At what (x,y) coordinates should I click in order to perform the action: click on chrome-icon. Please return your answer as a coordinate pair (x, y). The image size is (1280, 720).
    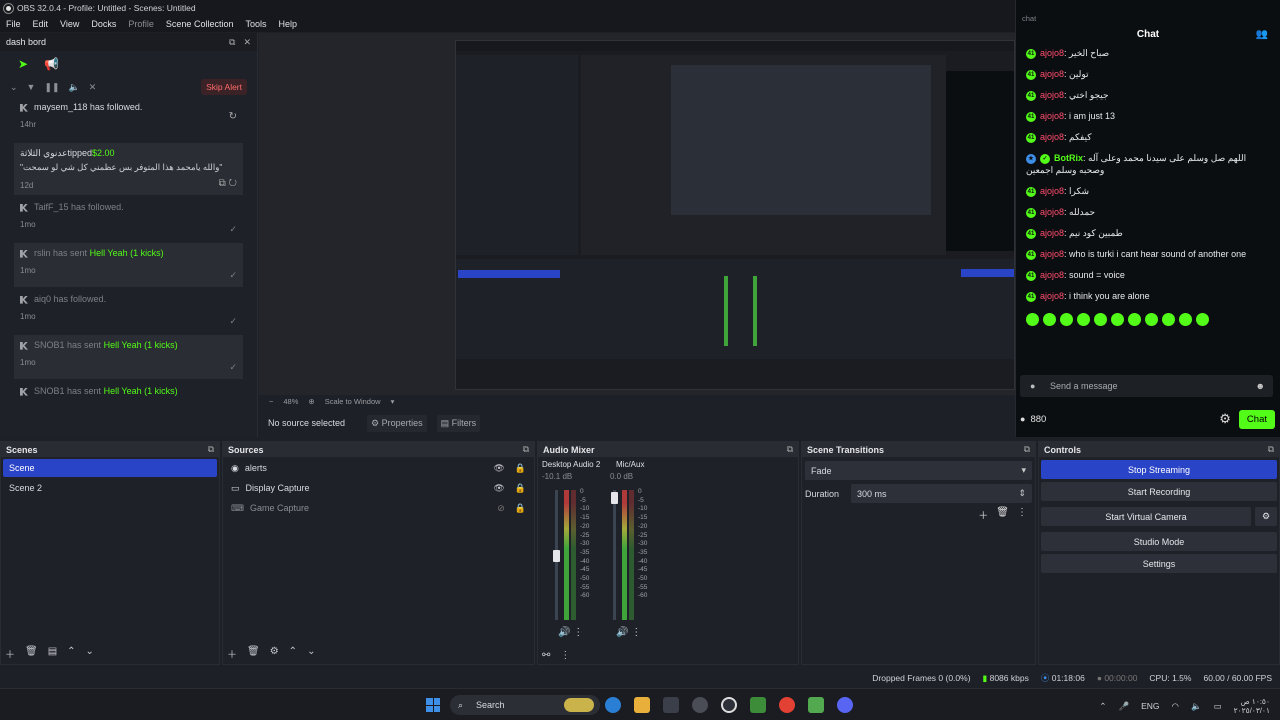
    Looking at the image, I should click on (787, 705).